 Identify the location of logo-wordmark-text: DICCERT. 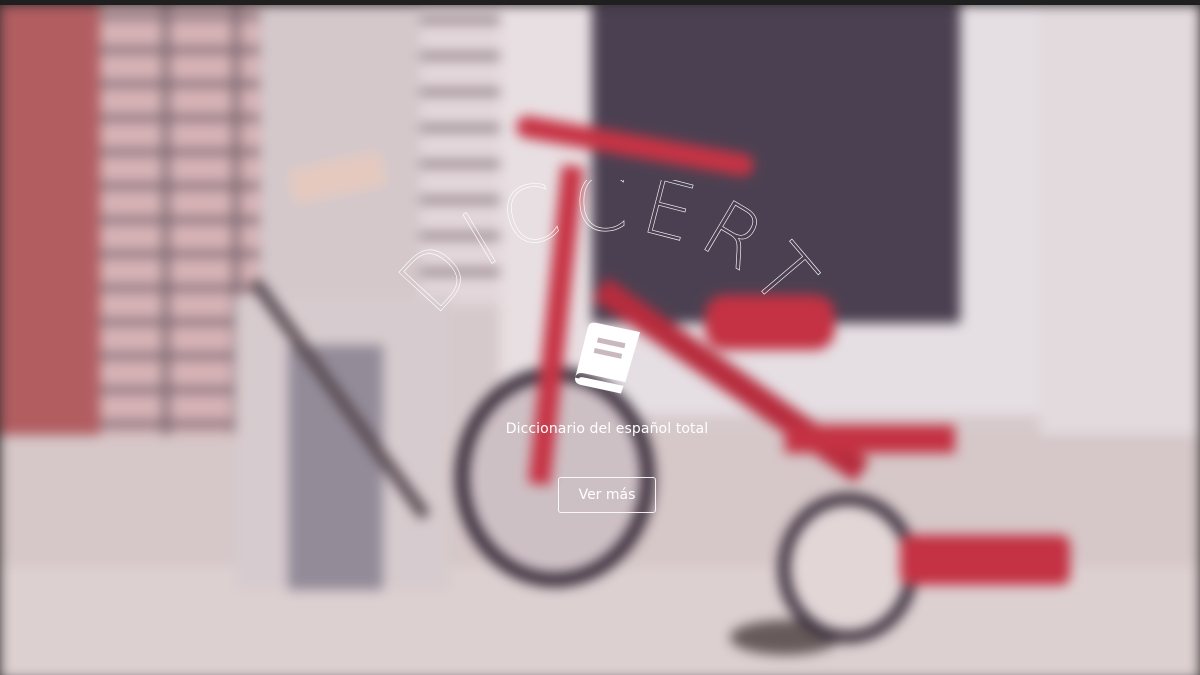
(605, 255).